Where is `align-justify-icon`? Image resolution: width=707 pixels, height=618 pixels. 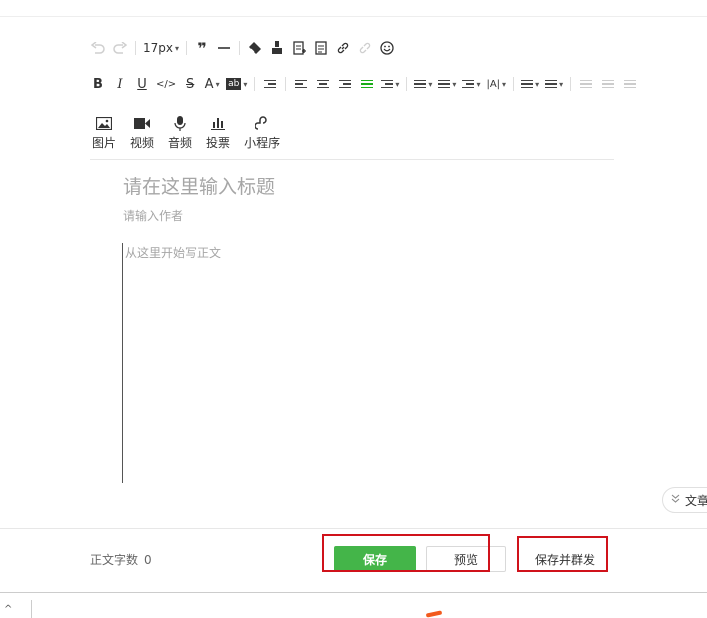 align-justify-icon is located at coordinates (367, 84).